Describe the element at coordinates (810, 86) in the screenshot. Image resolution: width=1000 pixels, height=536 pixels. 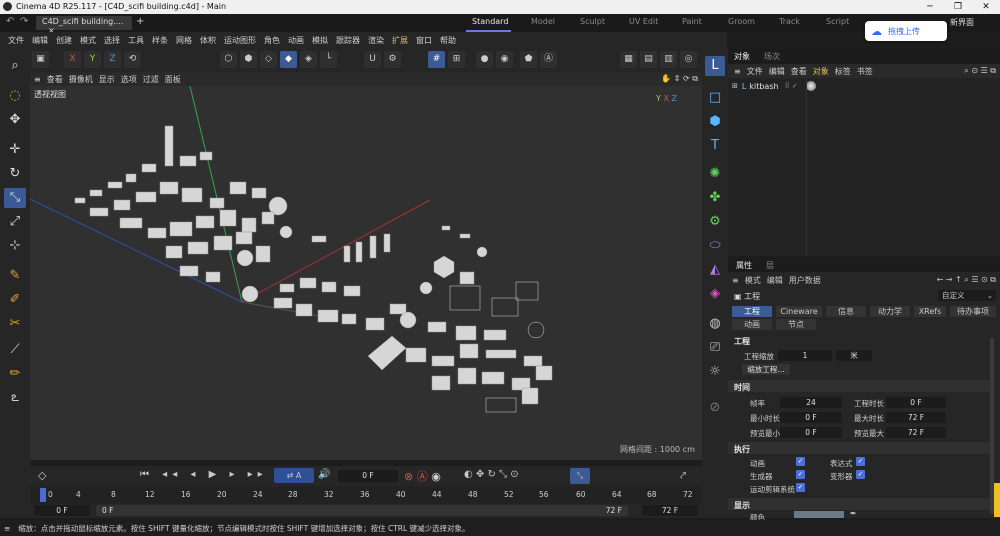
I see `material-tag-icon` at that location.